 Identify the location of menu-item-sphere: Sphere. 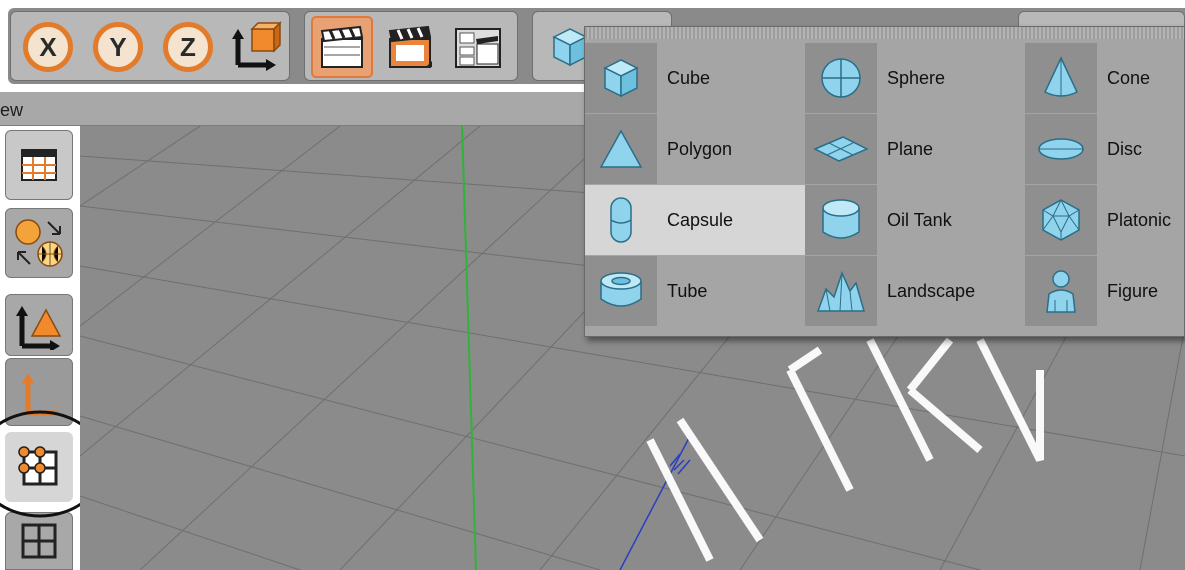
(915, 78).